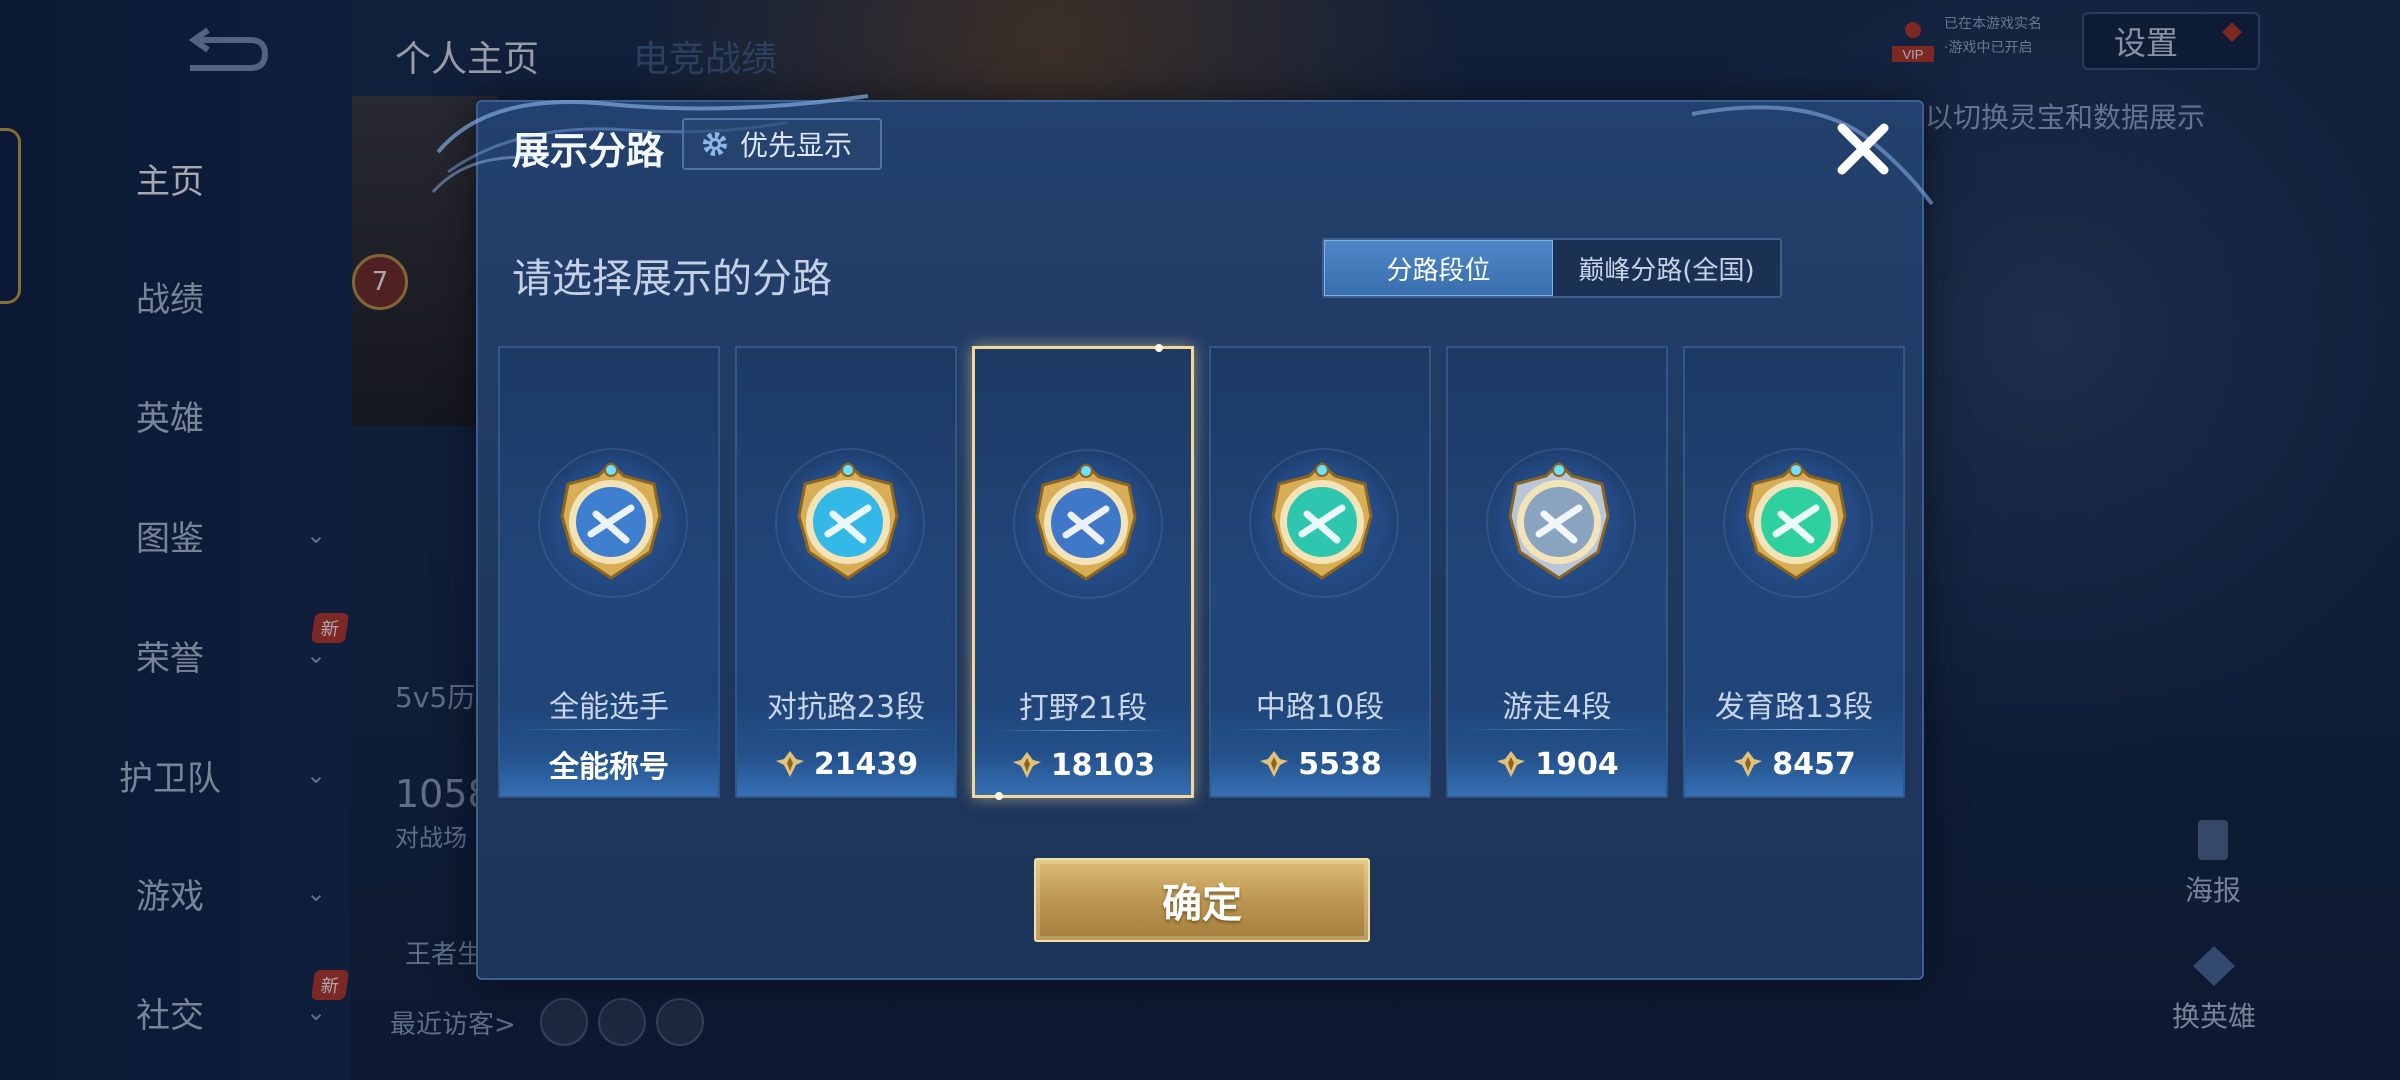 This screenshot has height=1080, width=2400. Describe the element at coordinates (672, 279) in the screenshot. I see `dialog-subtitle: 请选择展示的分路` at that location.